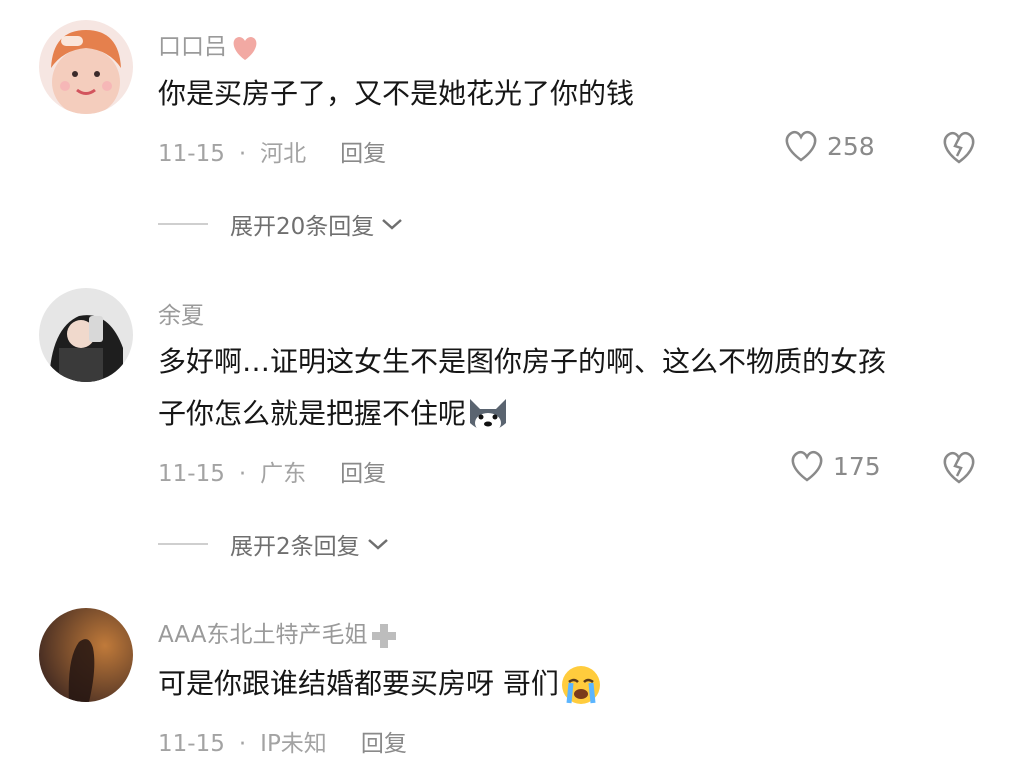  Describe the element at coordinates (488, 416) in the screenshot. I see `husky-dog-emoji` at that location.